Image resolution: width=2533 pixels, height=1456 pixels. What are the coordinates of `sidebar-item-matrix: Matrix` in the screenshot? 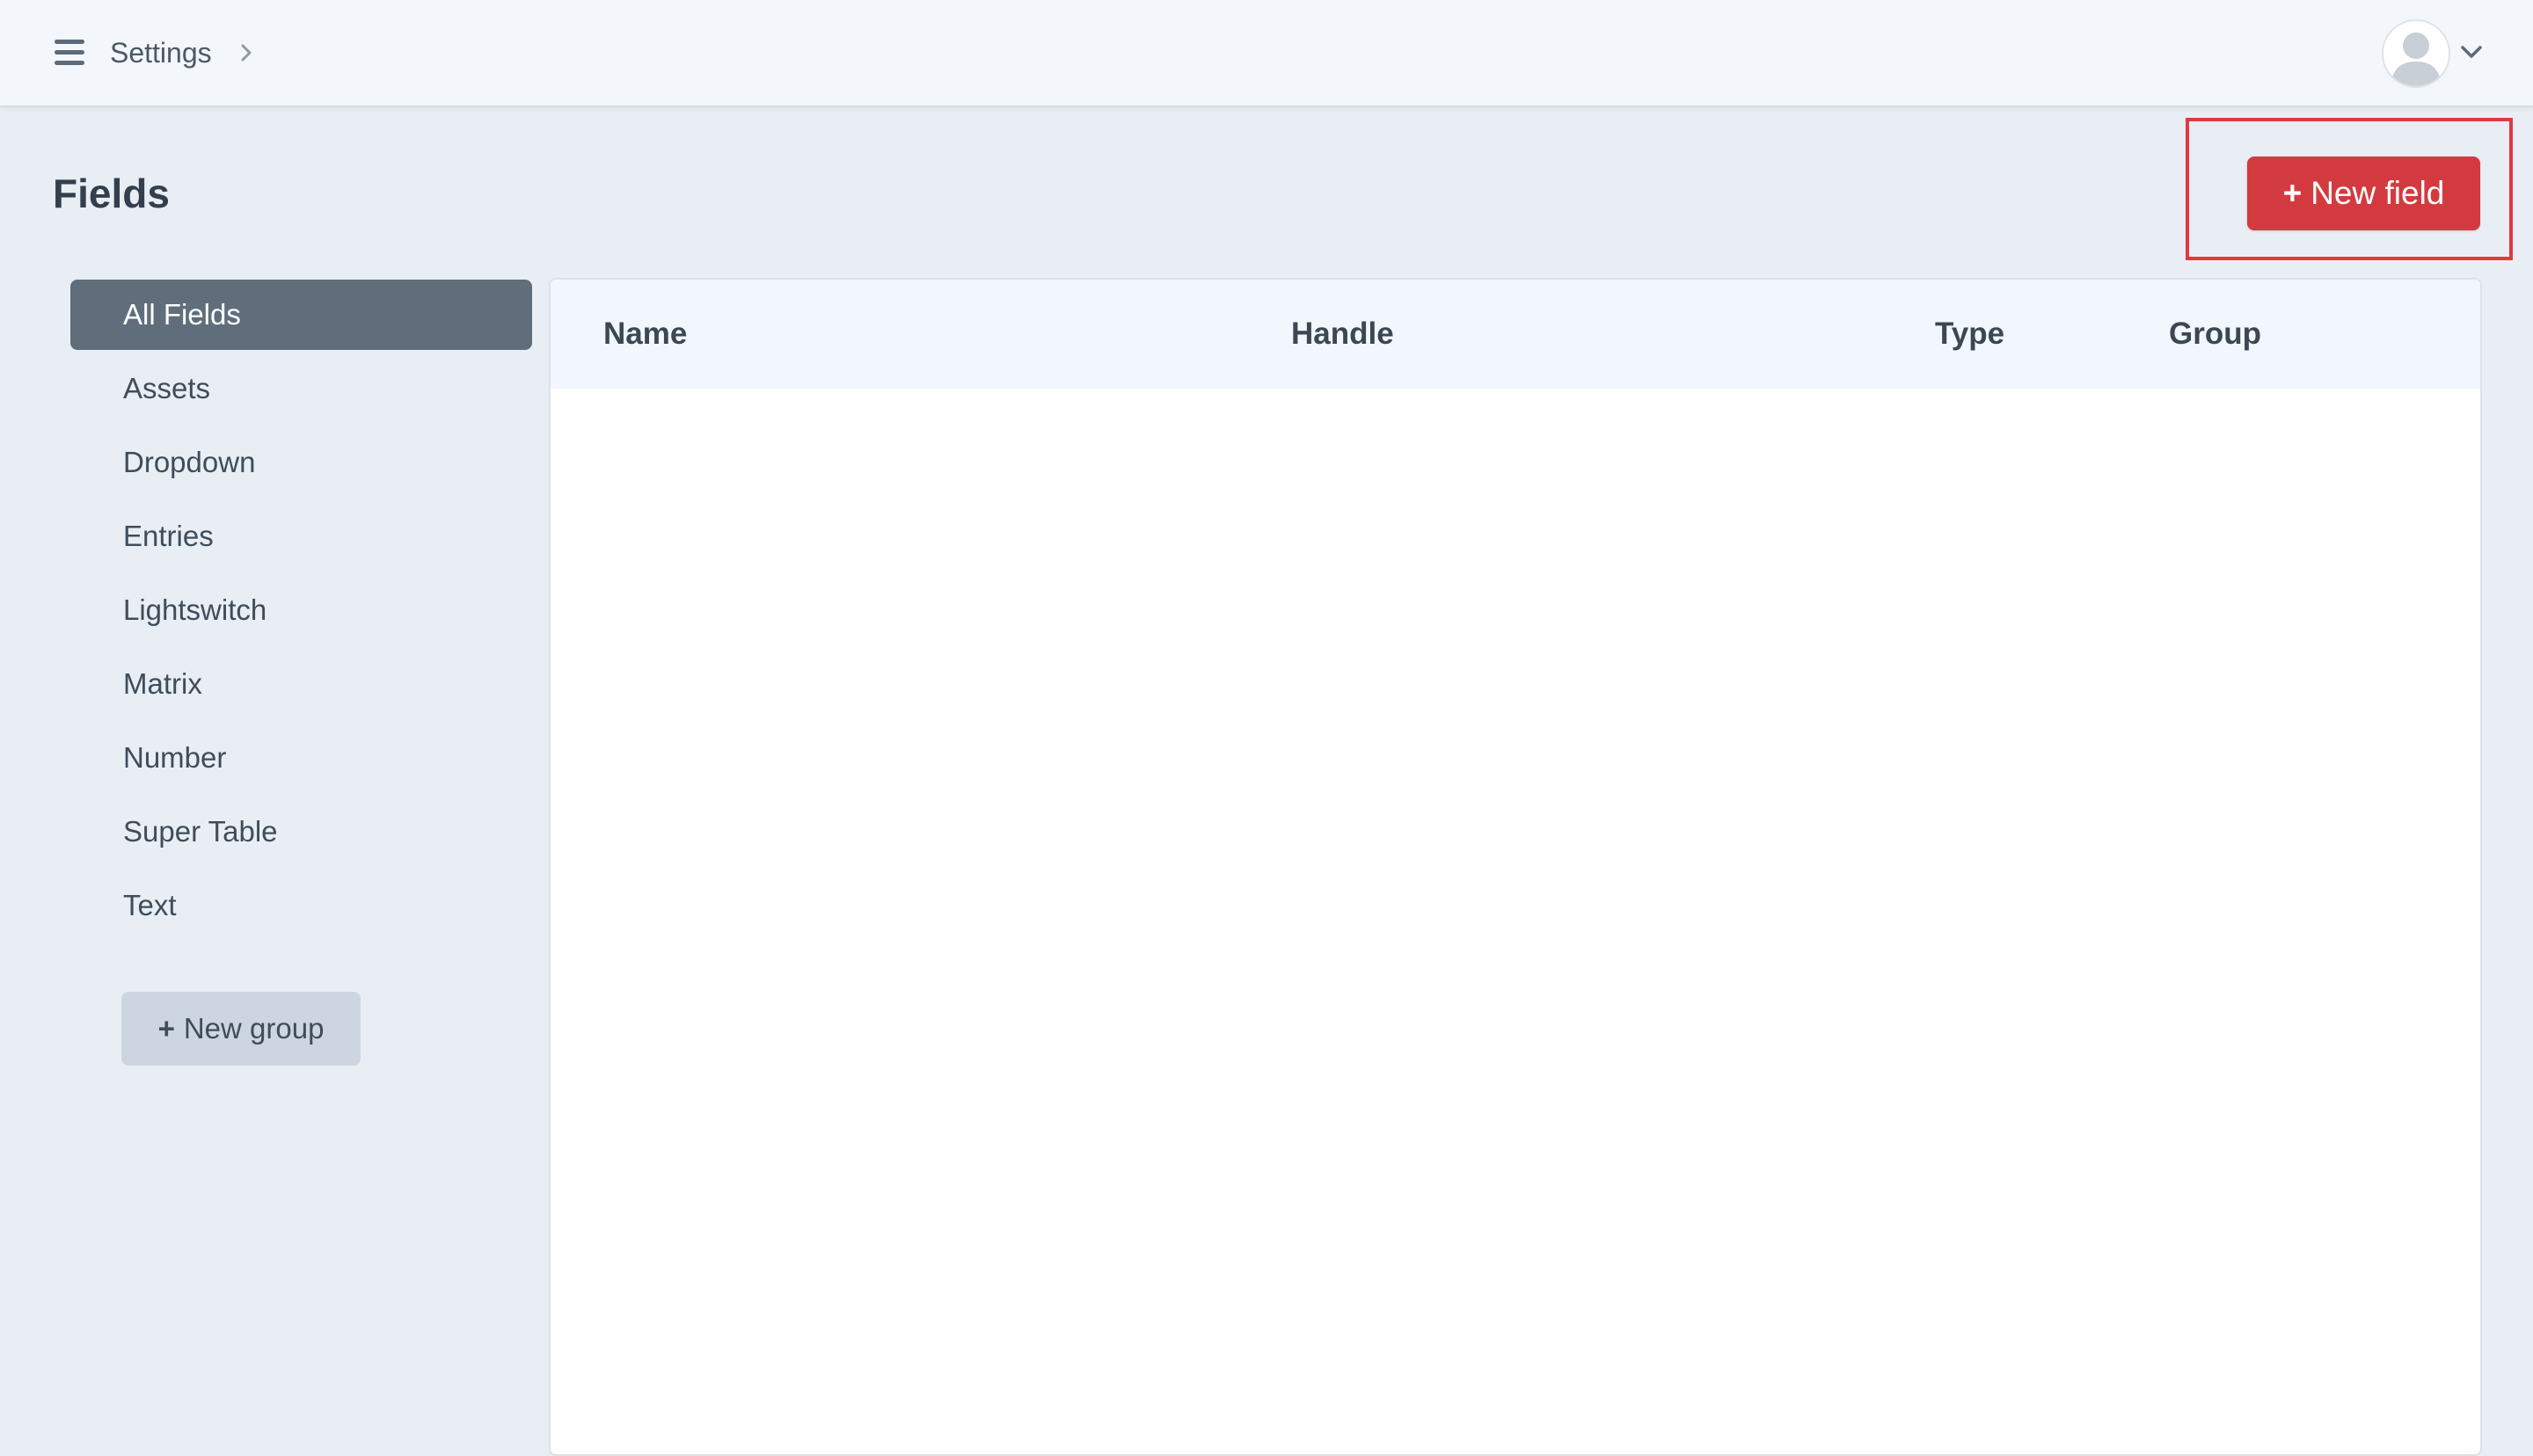 It's located at (301, 684).